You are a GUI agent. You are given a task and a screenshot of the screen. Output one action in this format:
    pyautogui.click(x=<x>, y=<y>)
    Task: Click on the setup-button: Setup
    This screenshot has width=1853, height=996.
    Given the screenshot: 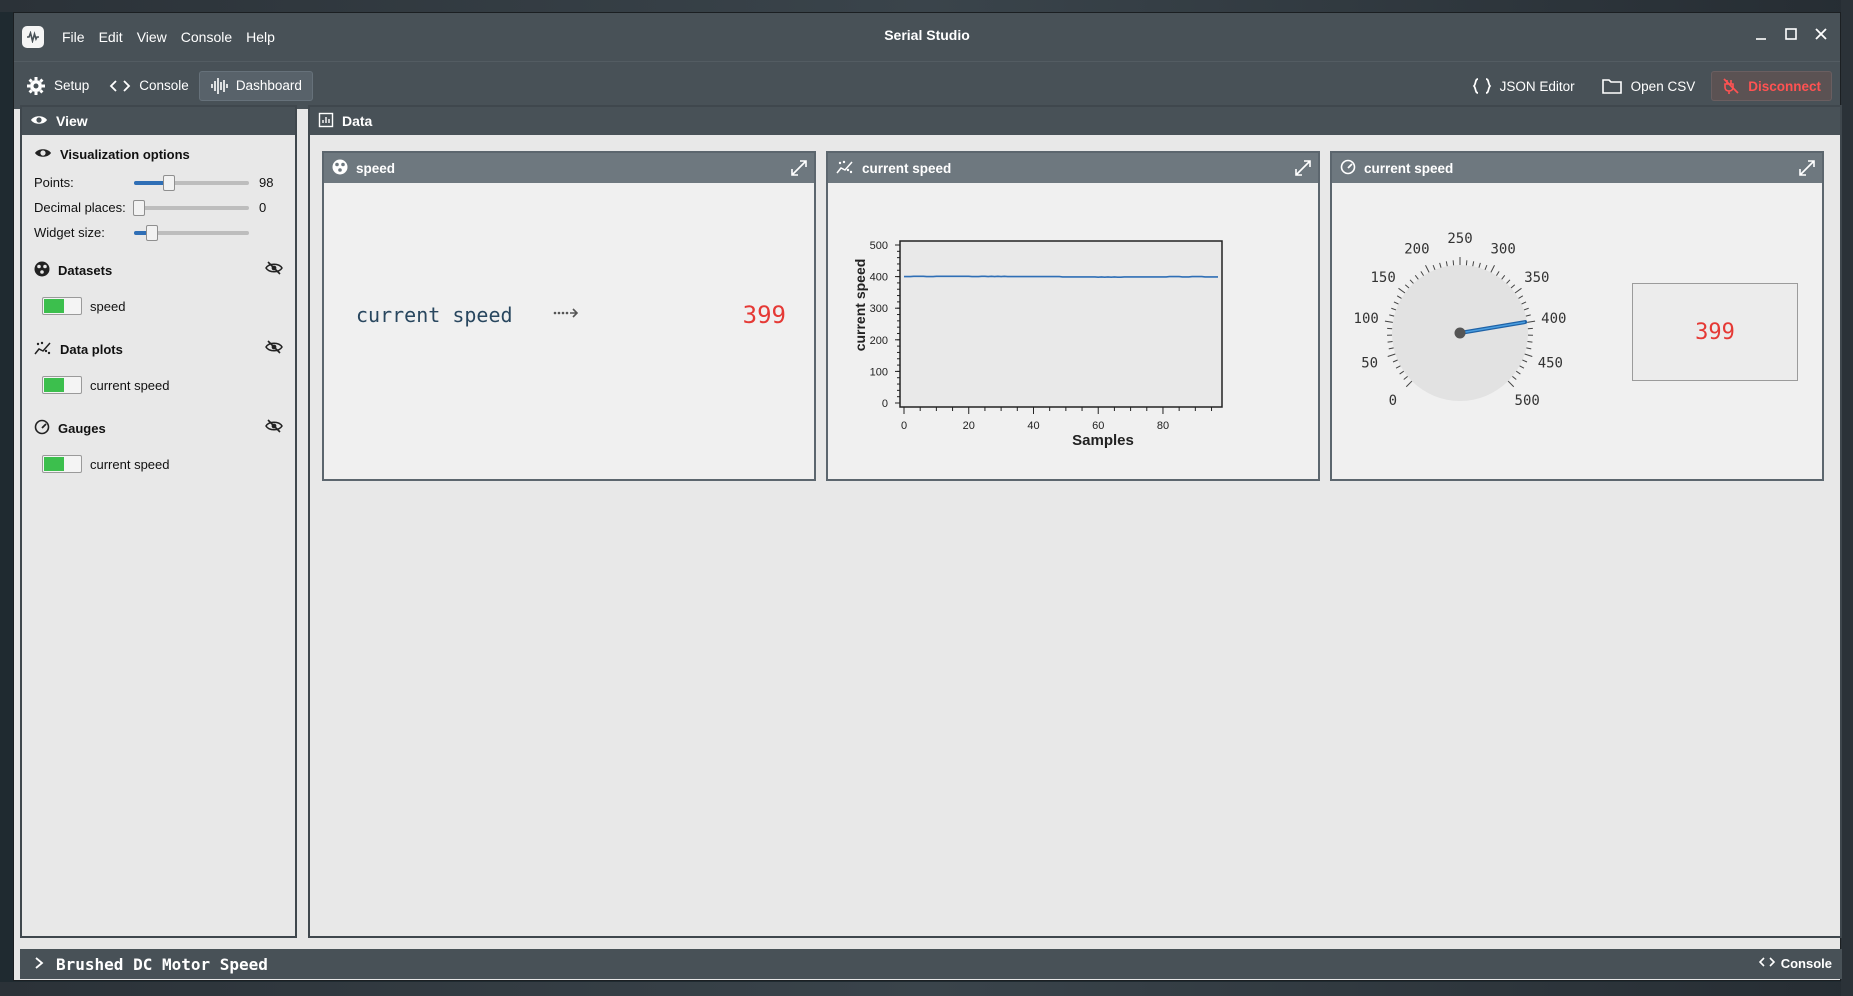 What is the action you would take?
    pyautogui.click(x=57, y=86)
    